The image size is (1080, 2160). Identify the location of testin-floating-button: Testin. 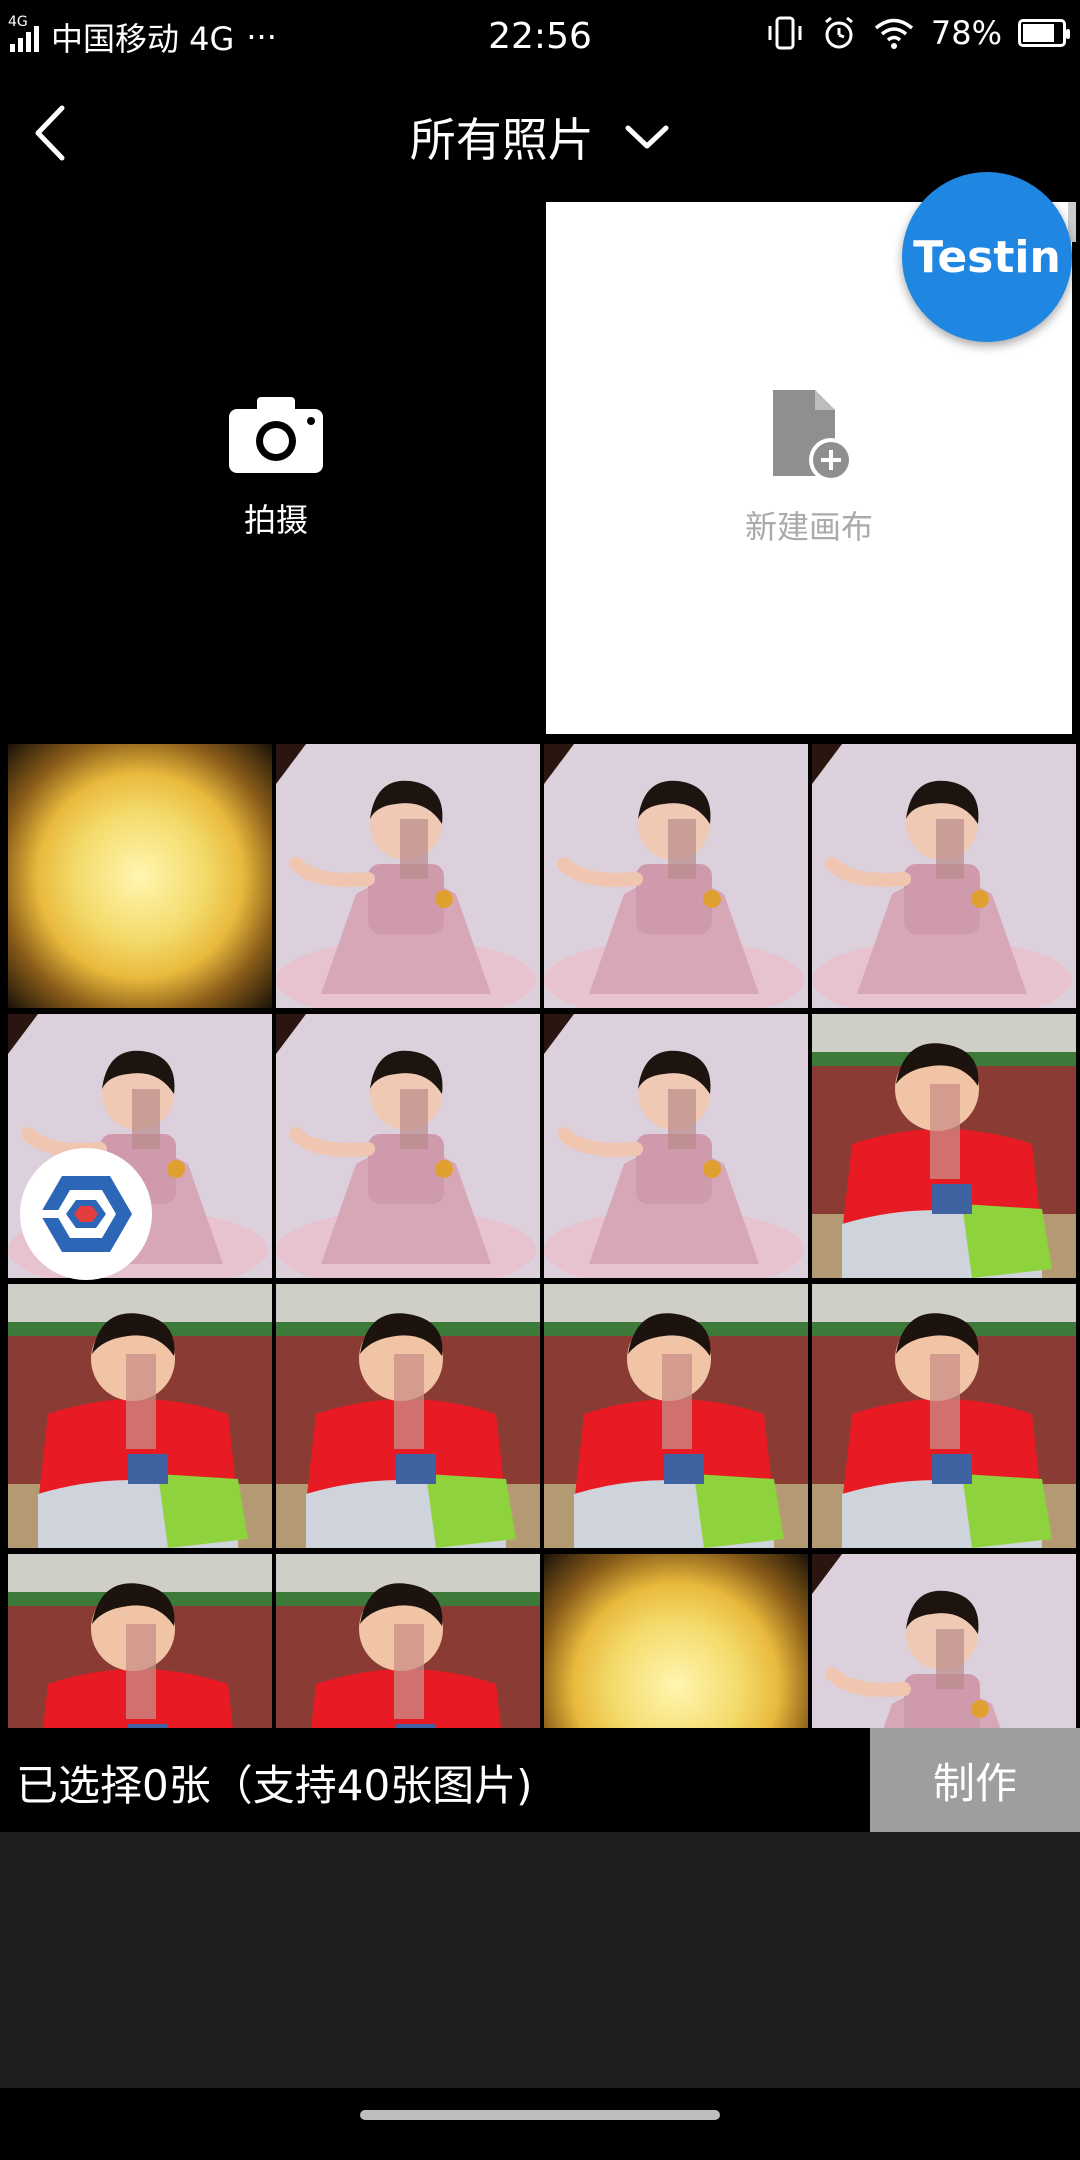
(987, 257).